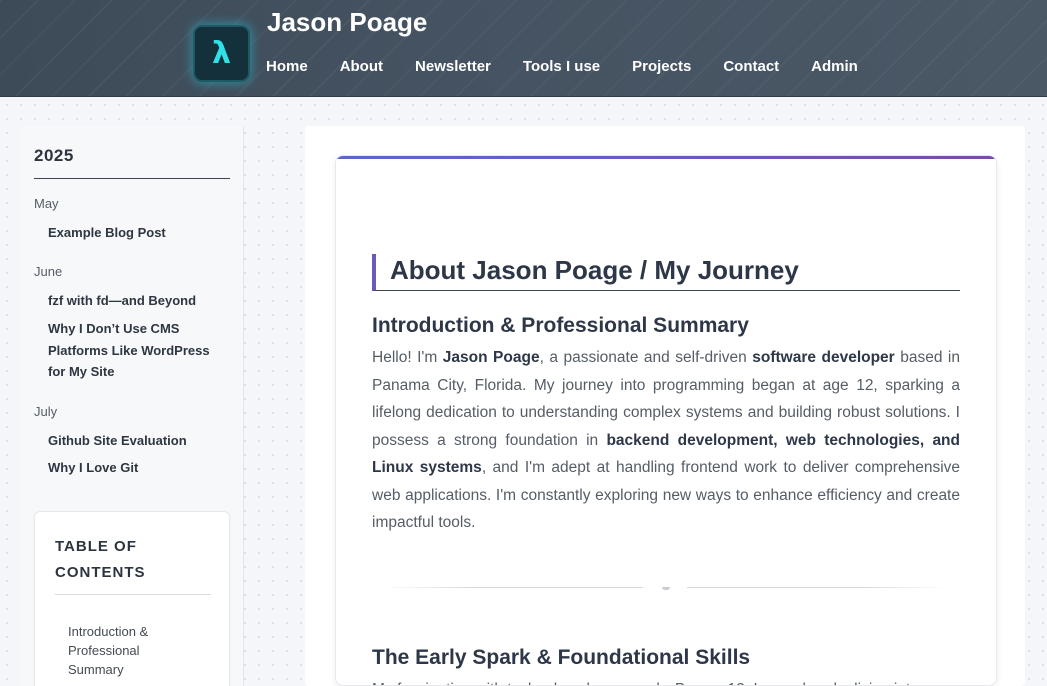 This screenshot has height=686, width=1047. What do you see at coordinates (823, 357) in the screenshot?
I see `role-text: software developer` at bounding box center [823, 357].